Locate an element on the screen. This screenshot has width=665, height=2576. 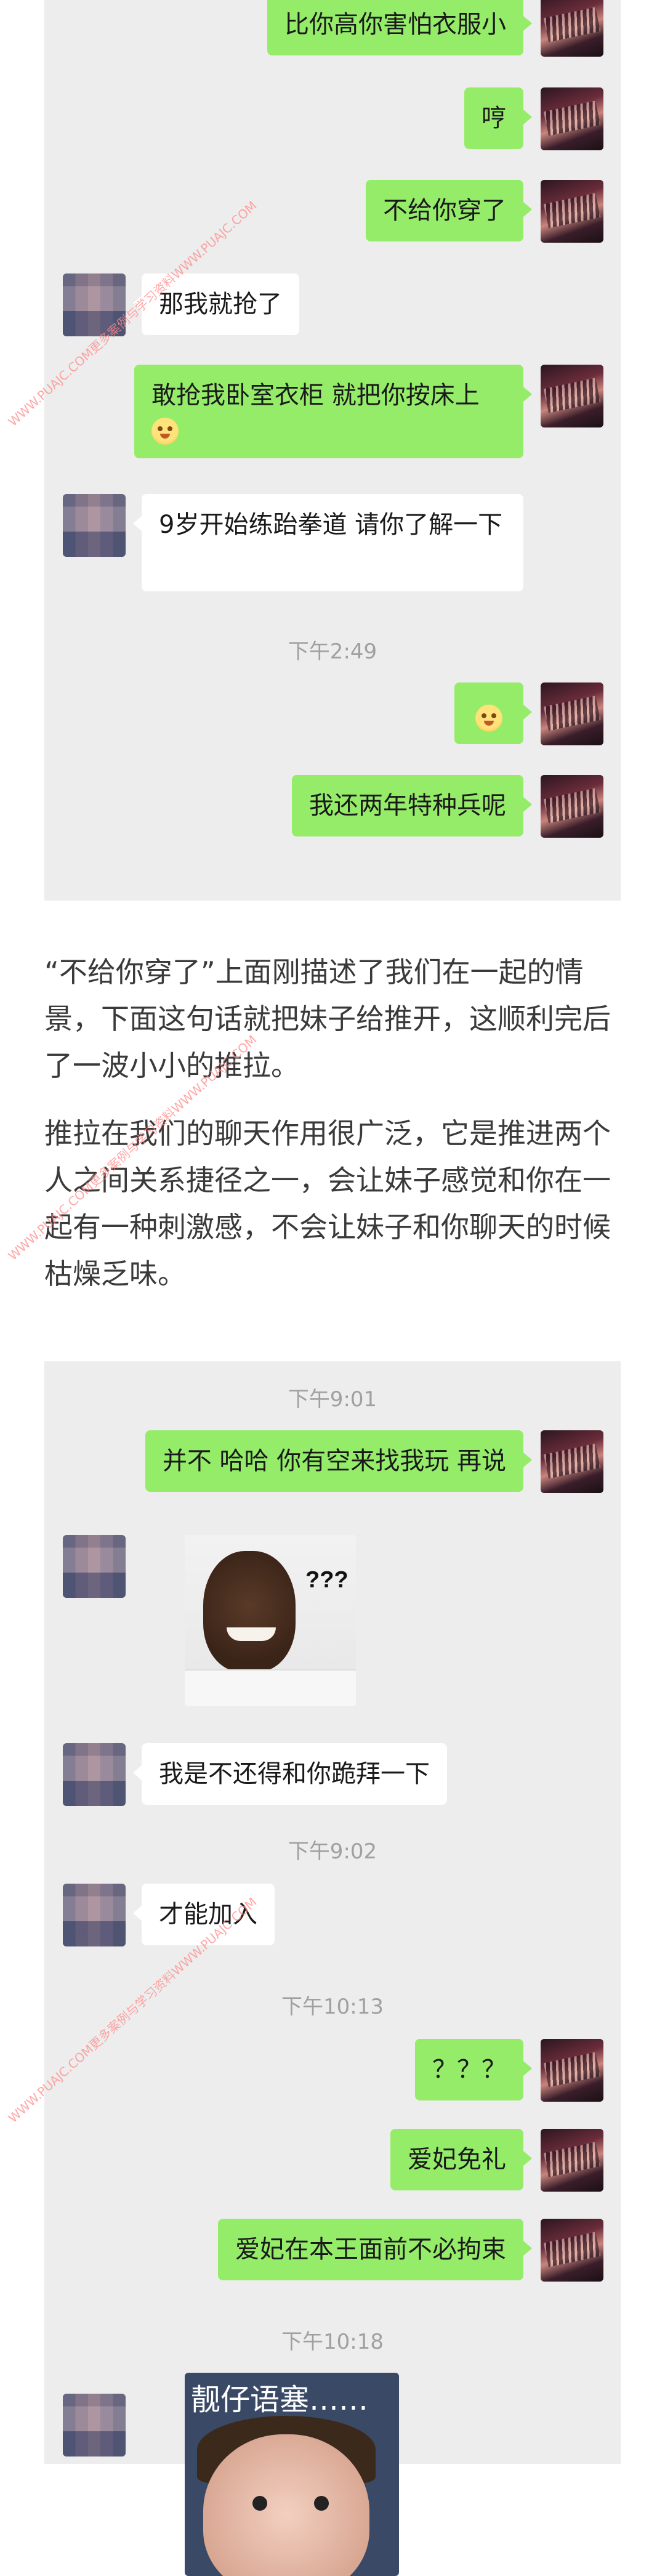
her-message-bubble: 9岁开始练跆拳道 请你了解一下 is located at coordinates (328, 542).